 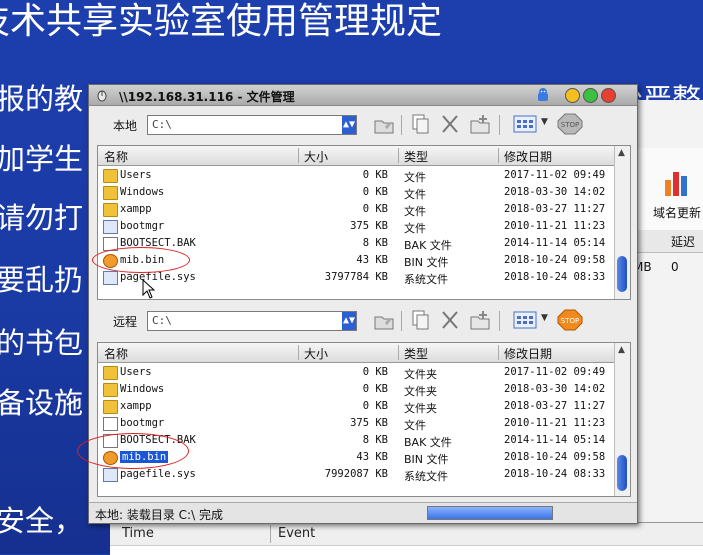 What do you see at coordinates (363, 95) in the screenshot?
I see `title-bar: \\192.168.31.116 - 文件管理` at bounding box center [363, 95].